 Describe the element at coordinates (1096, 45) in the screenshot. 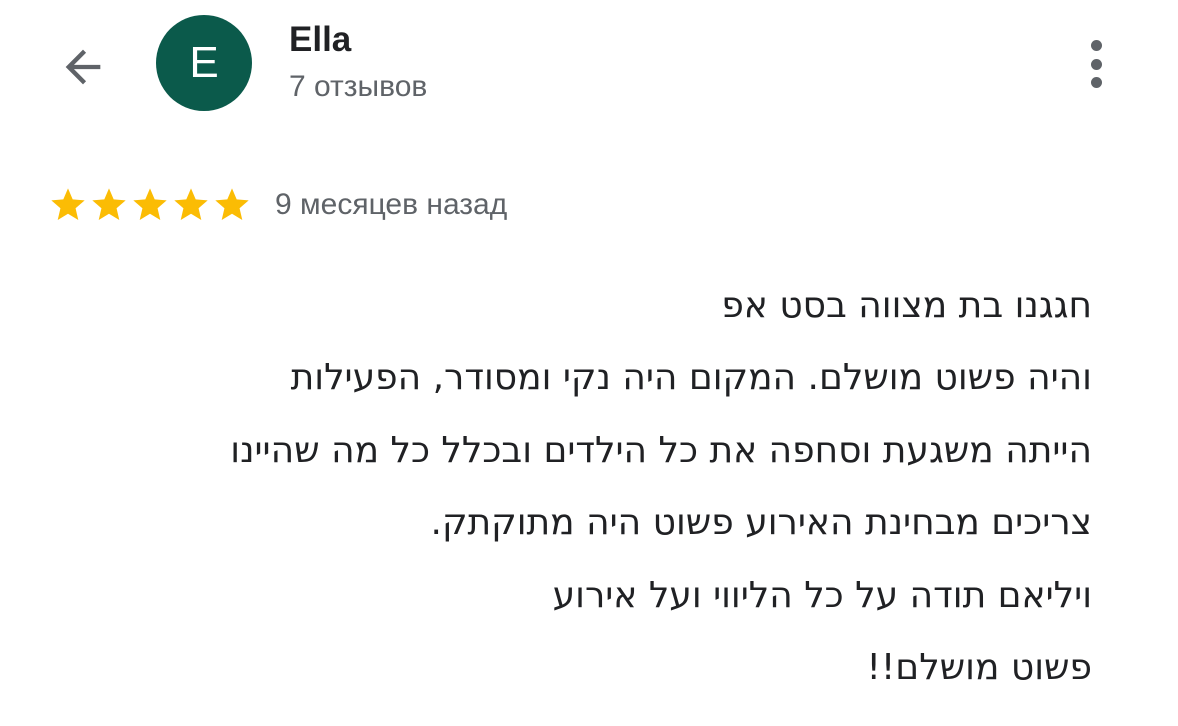

I see `more-vertical-icon` at that location.